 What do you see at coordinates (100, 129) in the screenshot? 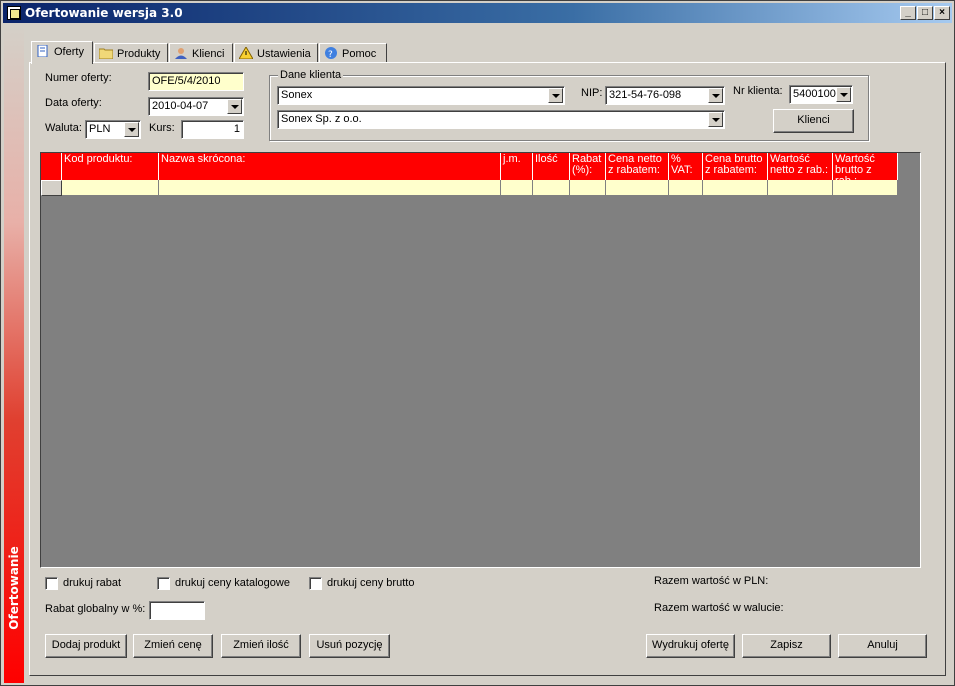
I see `currency-value: PLN` at bounding box center [100, 129].